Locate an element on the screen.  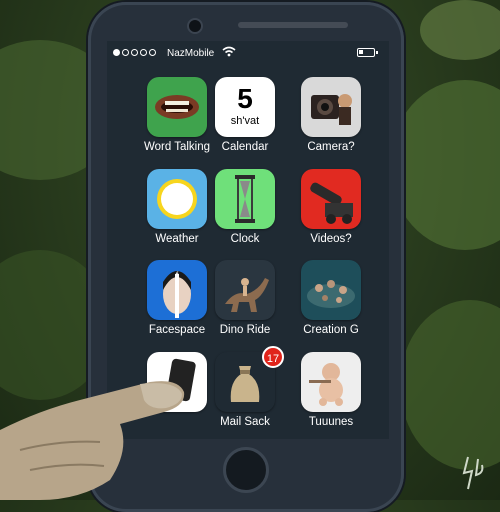
calendar-day: 5 is located at coordinates (245, 98).